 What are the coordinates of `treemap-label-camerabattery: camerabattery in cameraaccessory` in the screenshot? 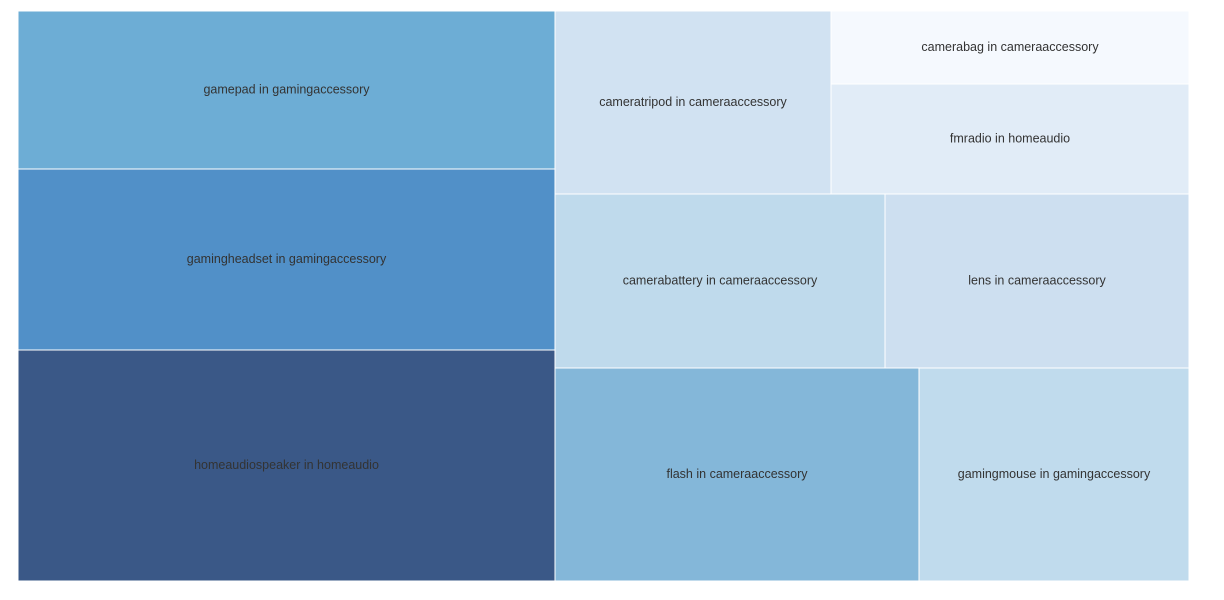 It's located at (720, 280).